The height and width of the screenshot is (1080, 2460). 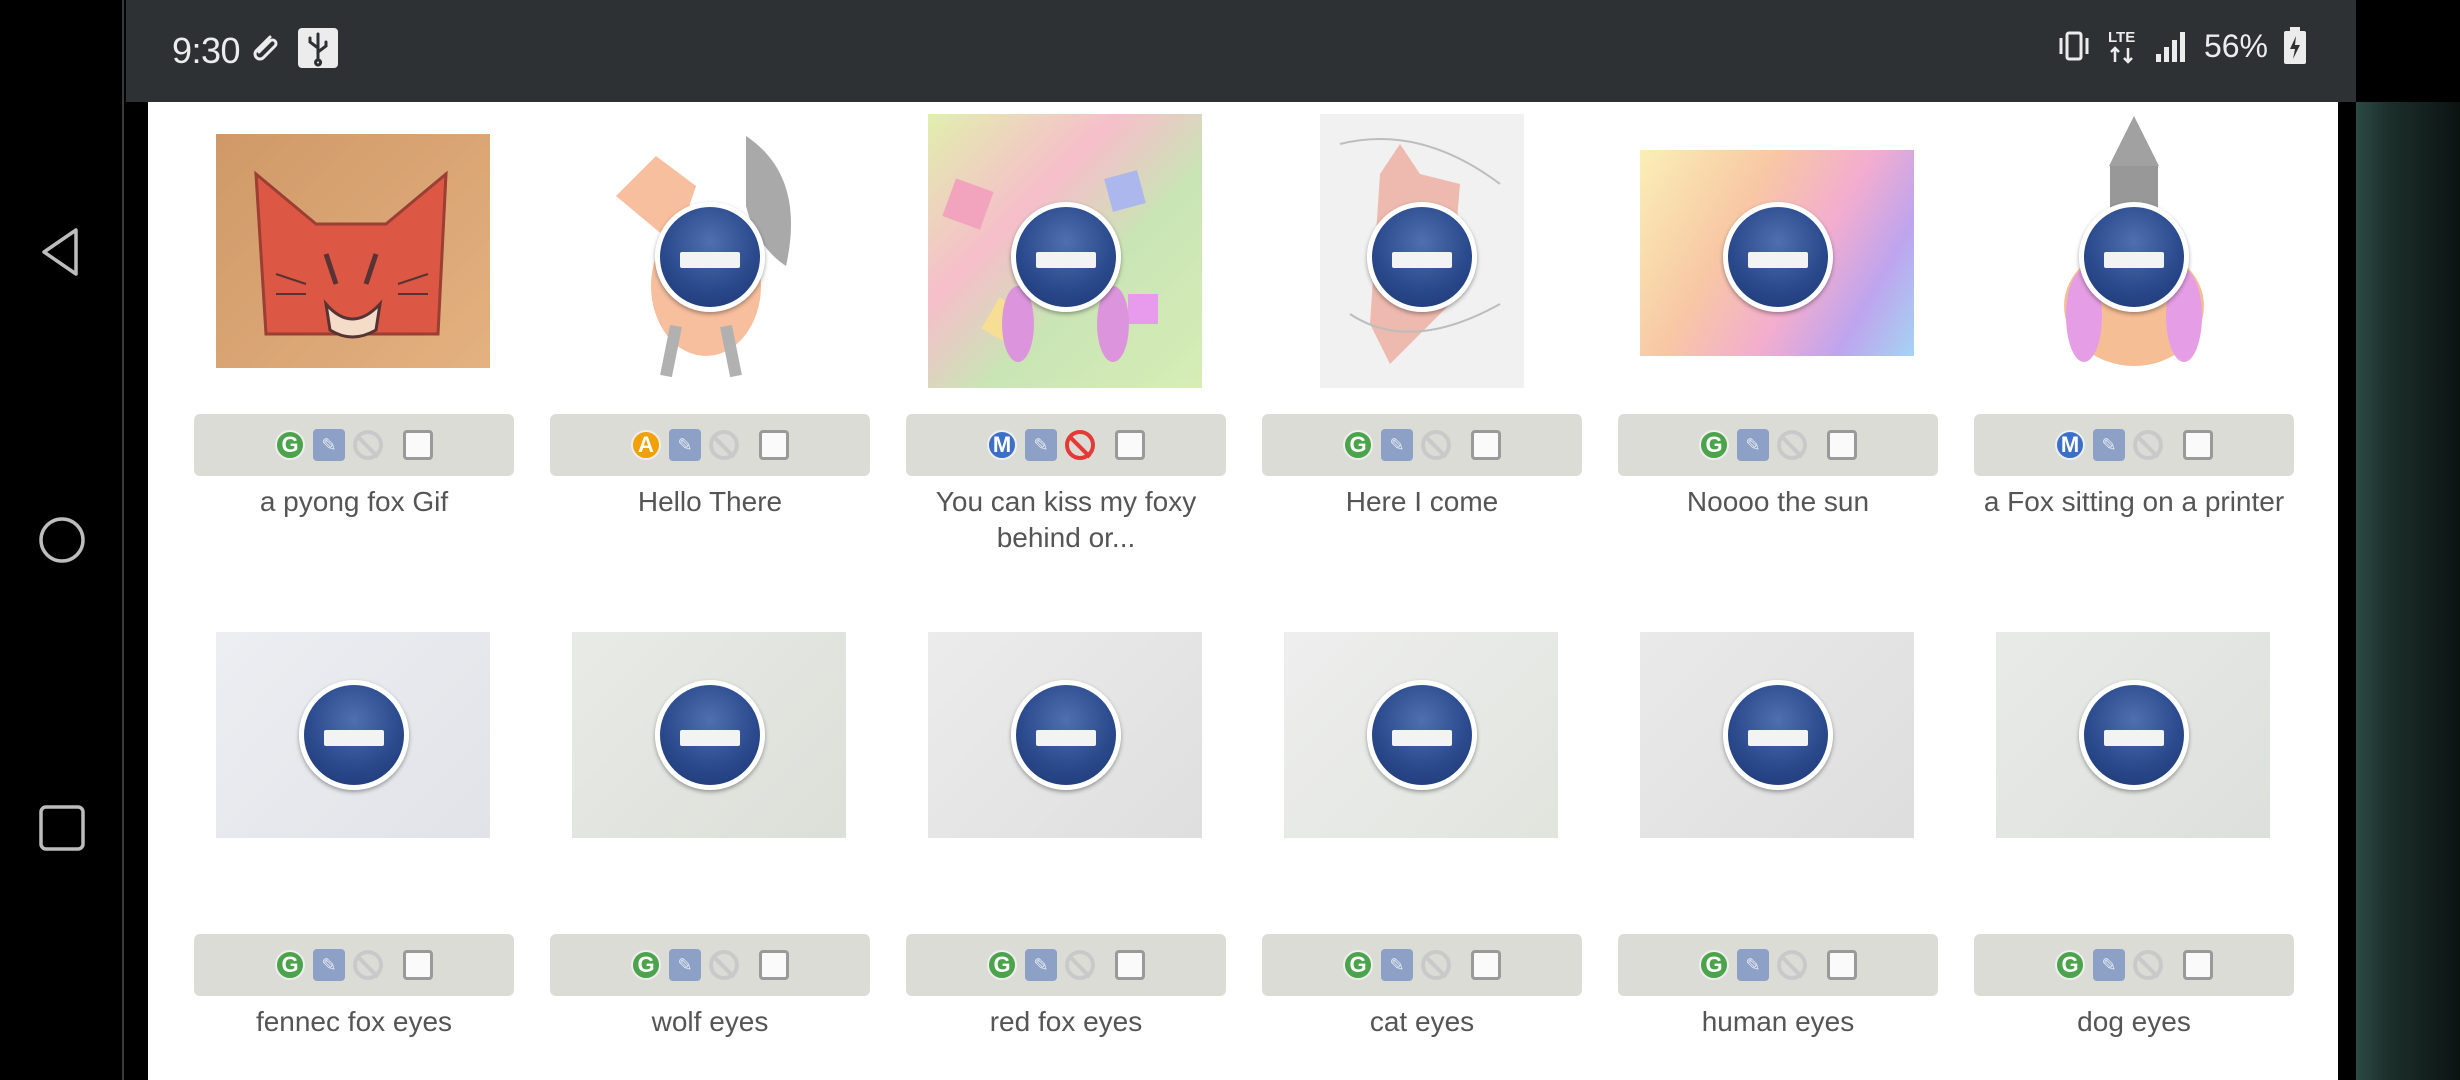 I want to click on lte-icon: LTE, so click(x=2121, y=46).